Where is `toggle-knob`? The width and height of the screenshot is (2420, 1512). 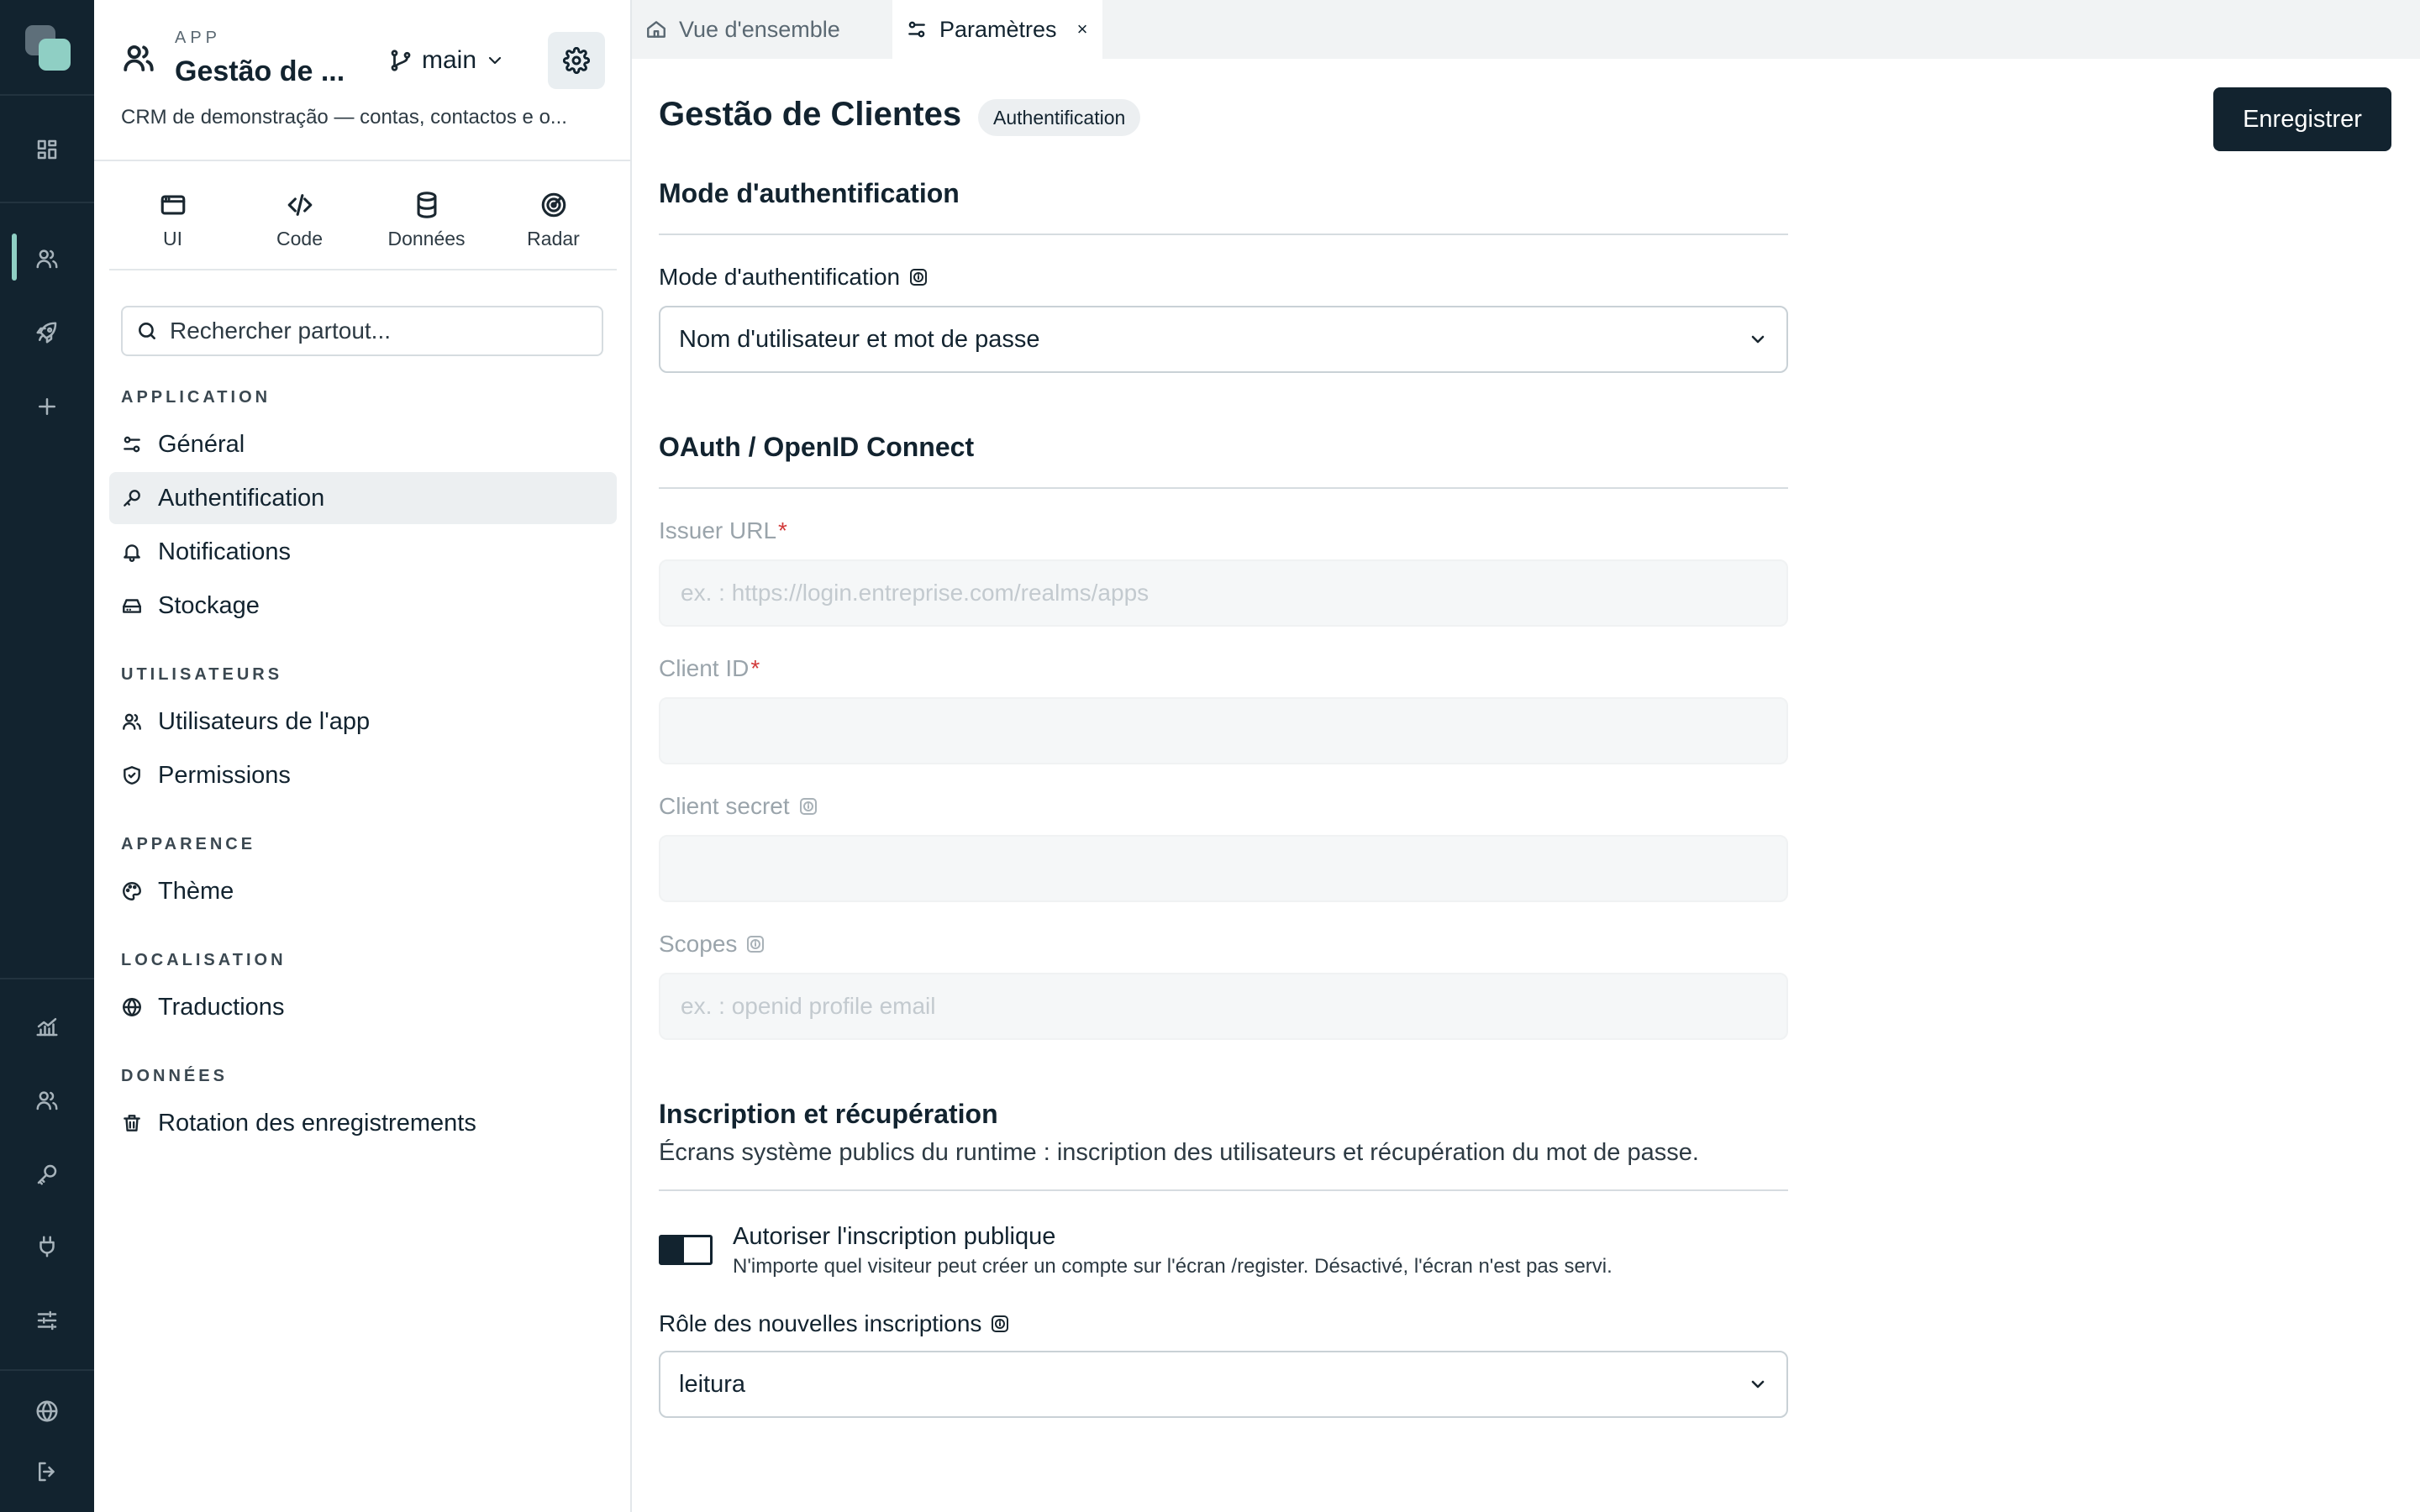
toggle-knob is located at coordinates (673, 1250).